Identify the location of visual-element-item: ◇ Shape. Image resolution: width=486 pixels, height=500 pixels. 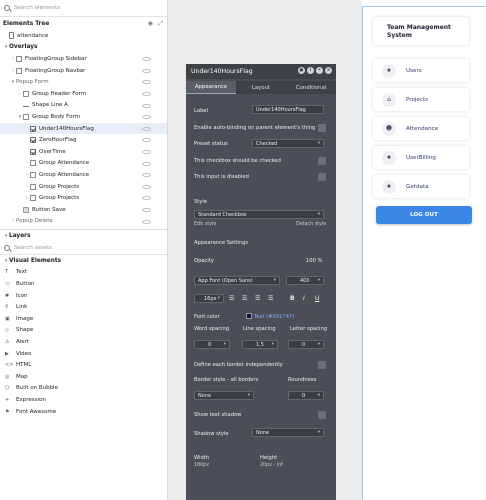
(83, 331).